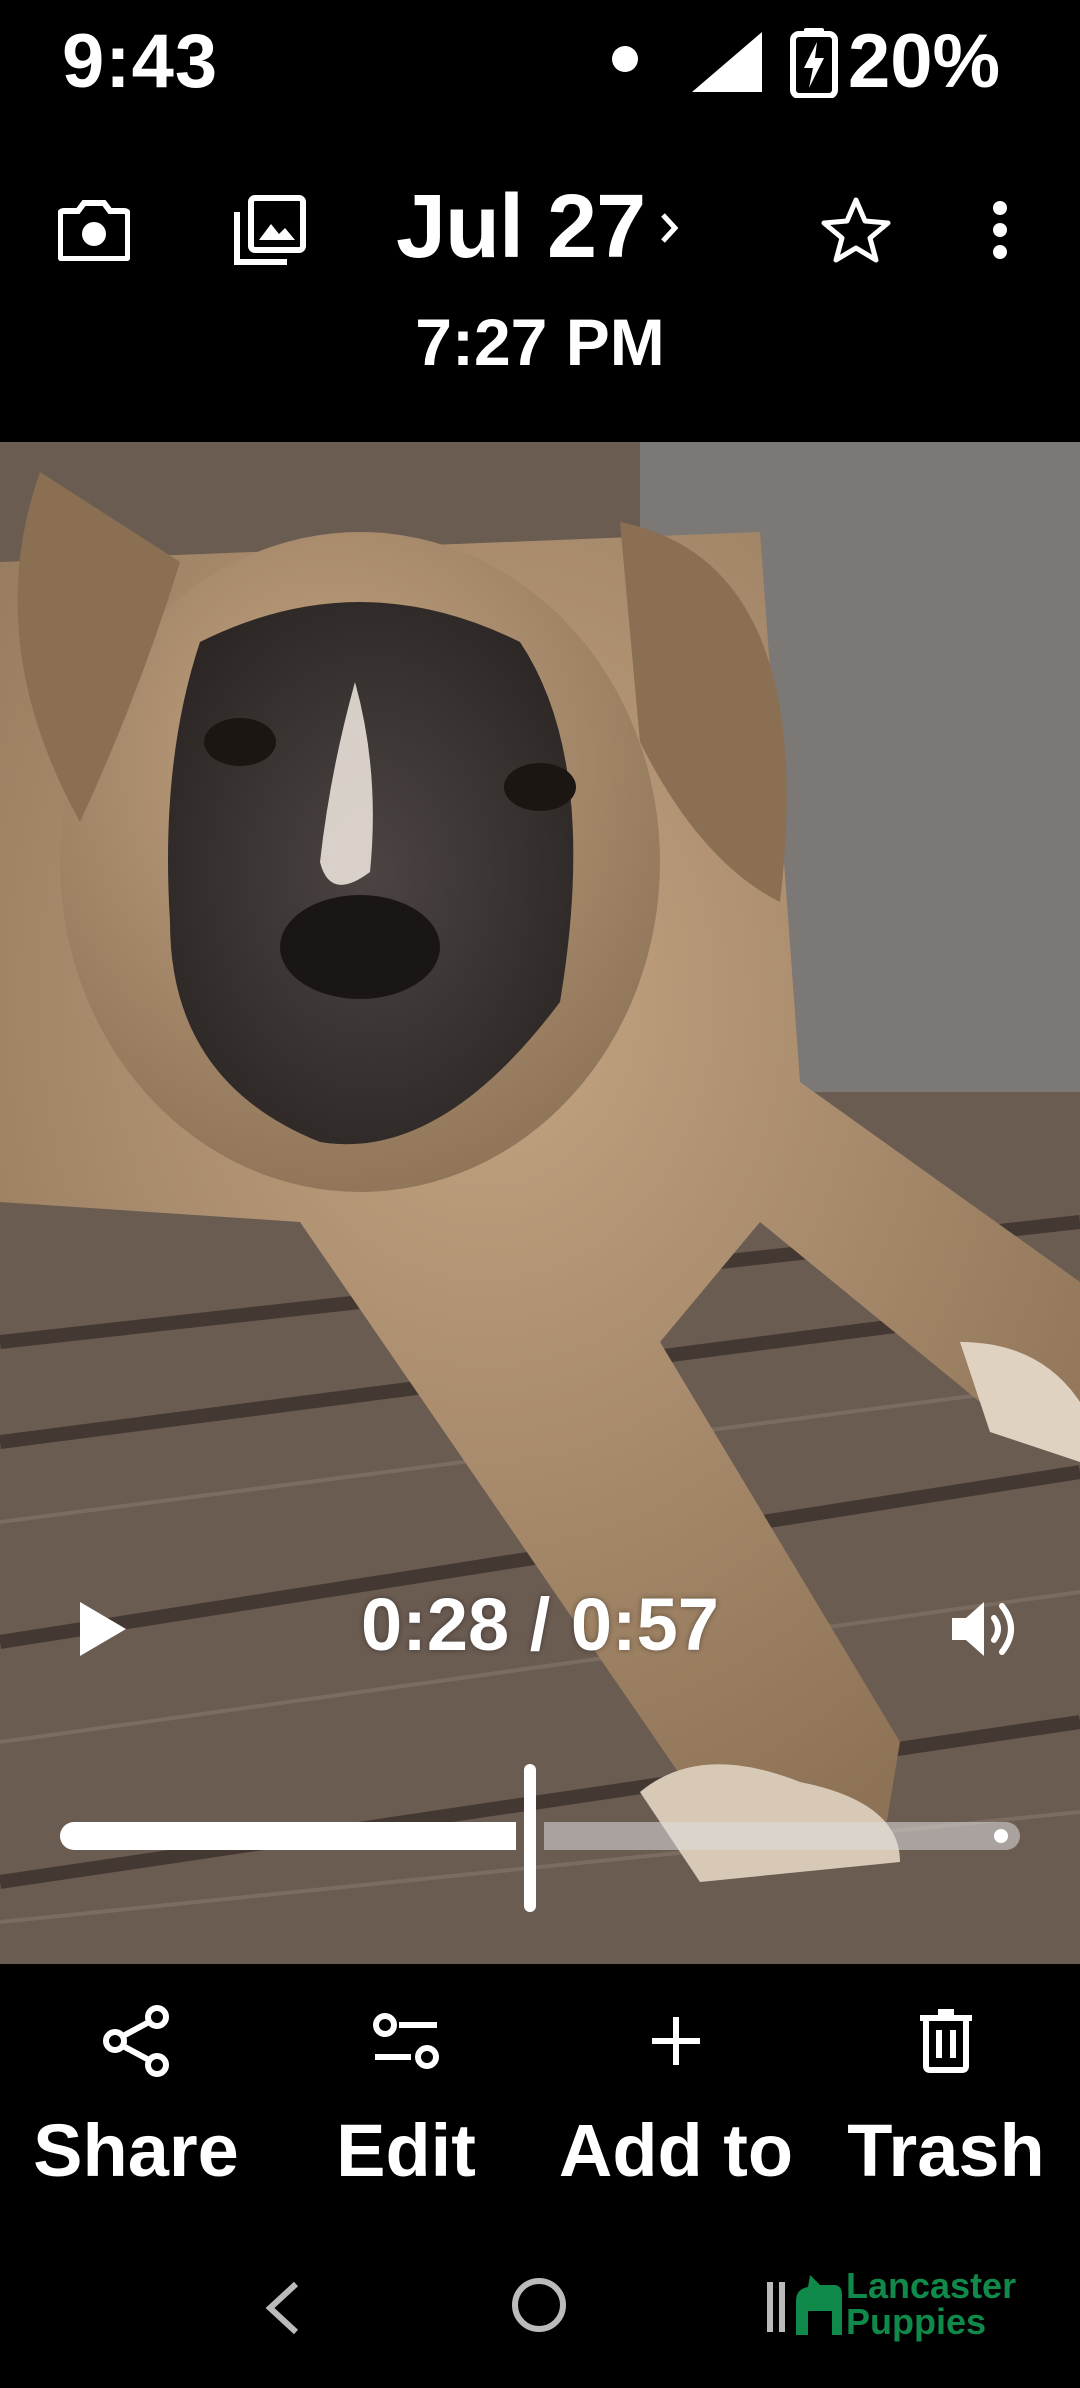 The height and width of the screenshot is (2388, 1080). Describe the element at coordinates (778, 2309) in the screenshot. I see `recents-icon` at that location.